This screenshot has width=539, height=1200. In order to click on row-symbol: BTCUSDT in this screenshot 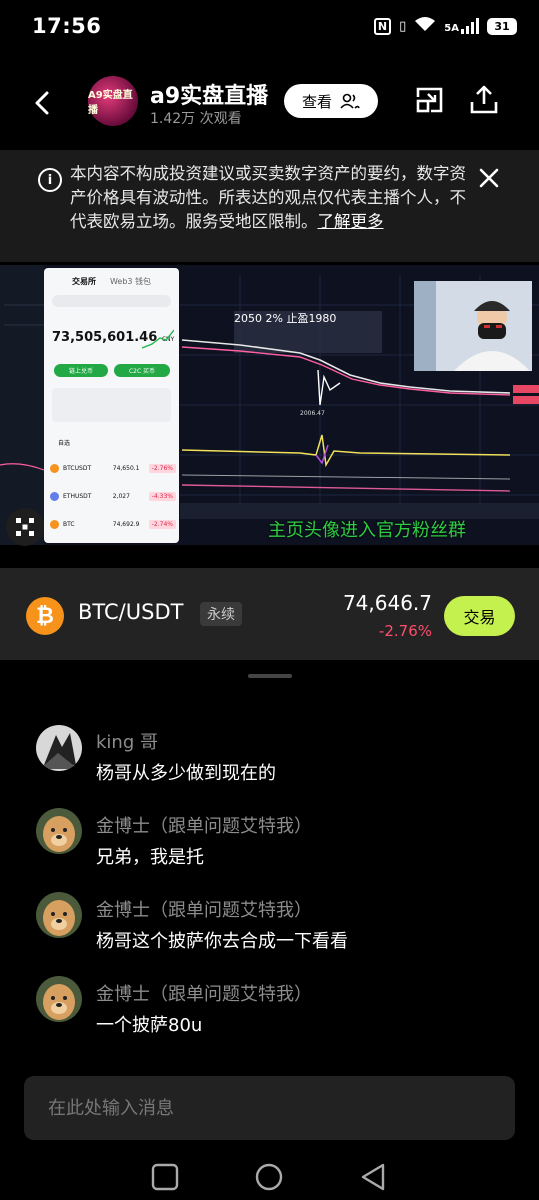, I will do `click(77, 468)`.